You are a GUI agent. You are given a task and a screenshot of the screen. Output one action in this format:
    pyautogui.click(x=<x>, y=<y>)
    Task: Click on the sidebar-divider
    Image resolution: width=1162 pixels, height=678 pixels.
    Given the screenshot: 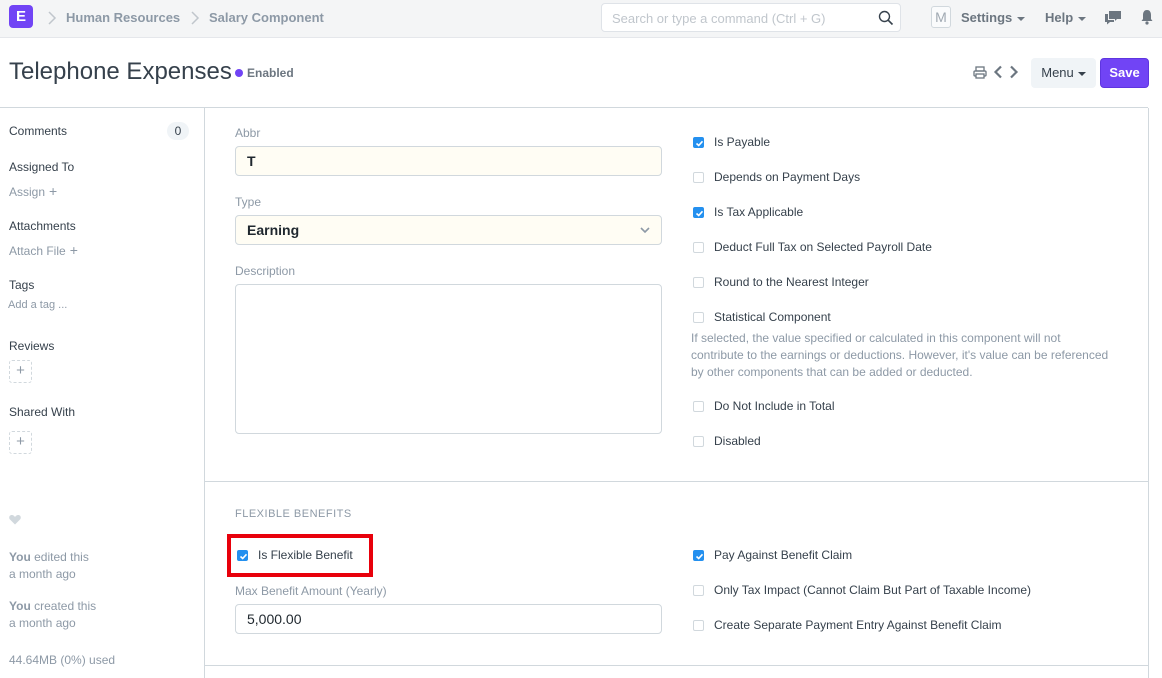 What is the action you would take?
    pyautogui.click(x=204, y=393)
    